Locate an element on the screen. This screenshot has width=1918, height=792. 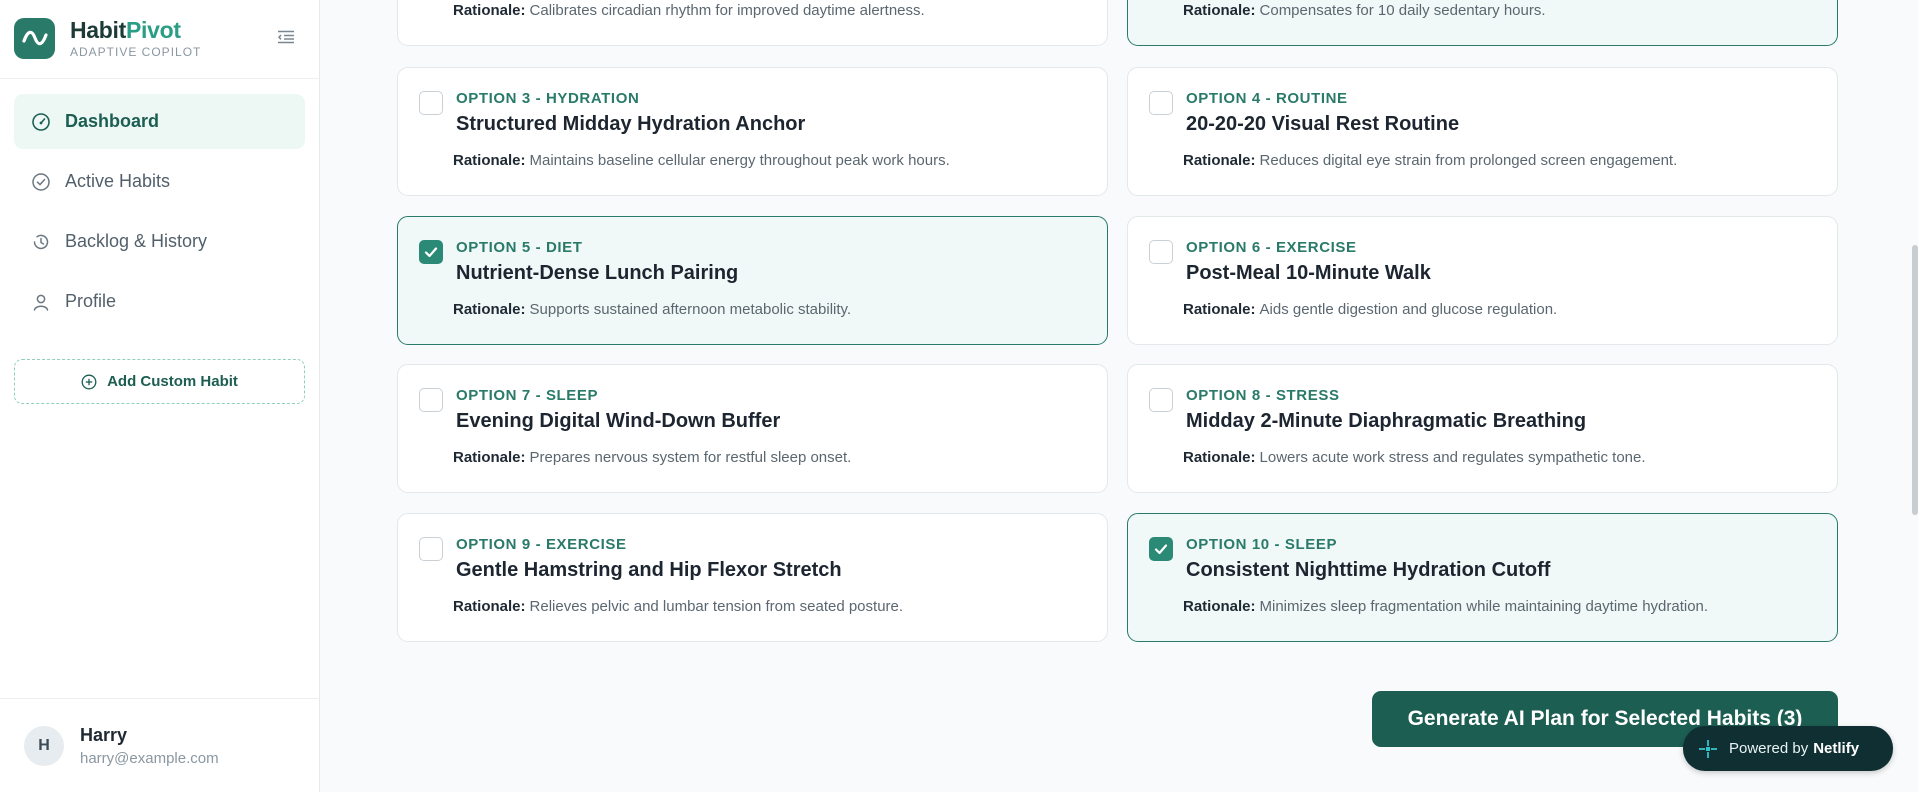
option-title: Consistent Nighttime Hydration Cutoff is located at coordinates (1368, 570).